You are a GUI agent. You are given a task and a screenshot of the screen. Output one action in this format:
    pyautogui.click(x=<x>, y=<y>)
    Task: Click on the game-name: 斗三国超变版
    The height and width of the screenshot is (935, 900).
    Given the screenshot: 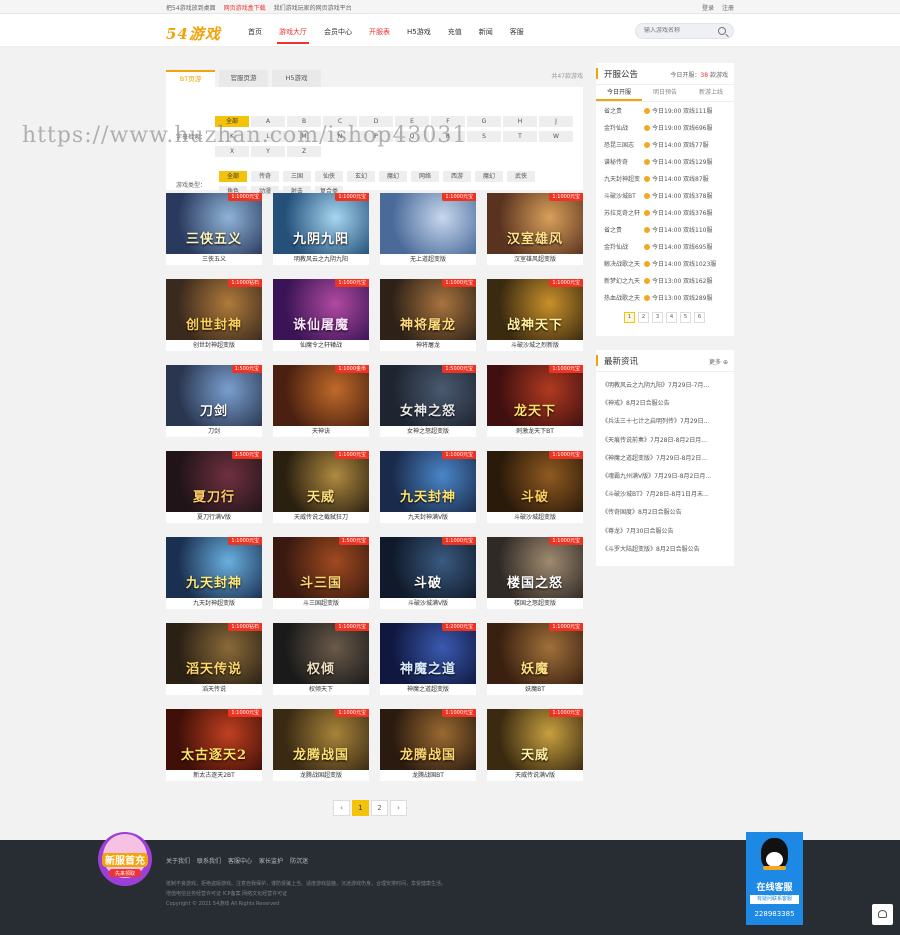 What is the action you would take?
    pyautogui.click(x=321, y=603)
    